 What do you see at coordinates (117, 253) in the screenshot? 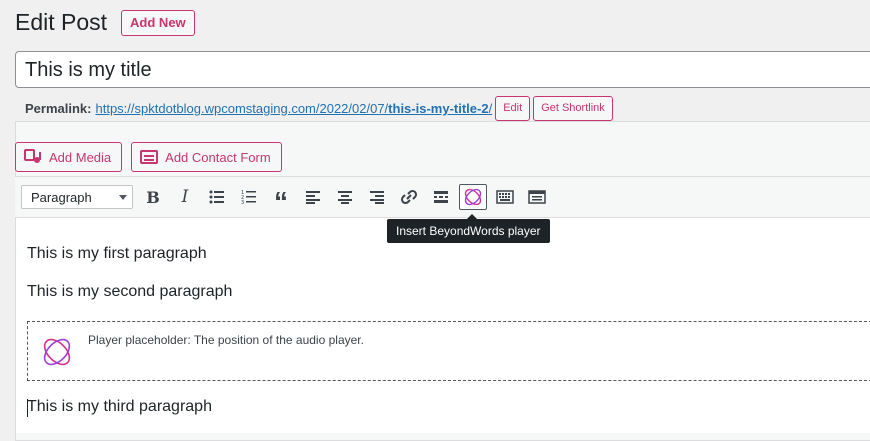
I see `paragraph-1: This is my first paragraph` at bounding box center [117, 253].